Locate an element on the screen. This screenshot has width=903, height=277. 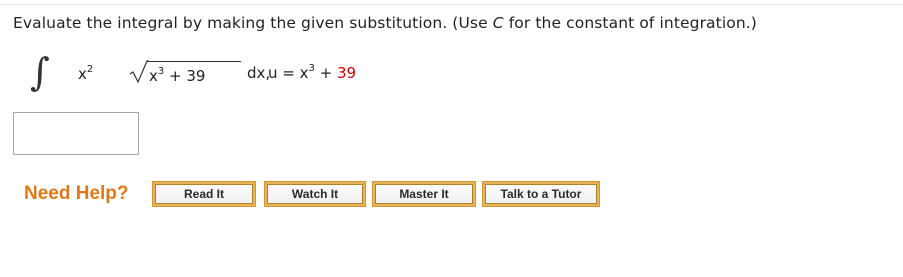
master-it-label: Master It is located at coordinates (424, 194).